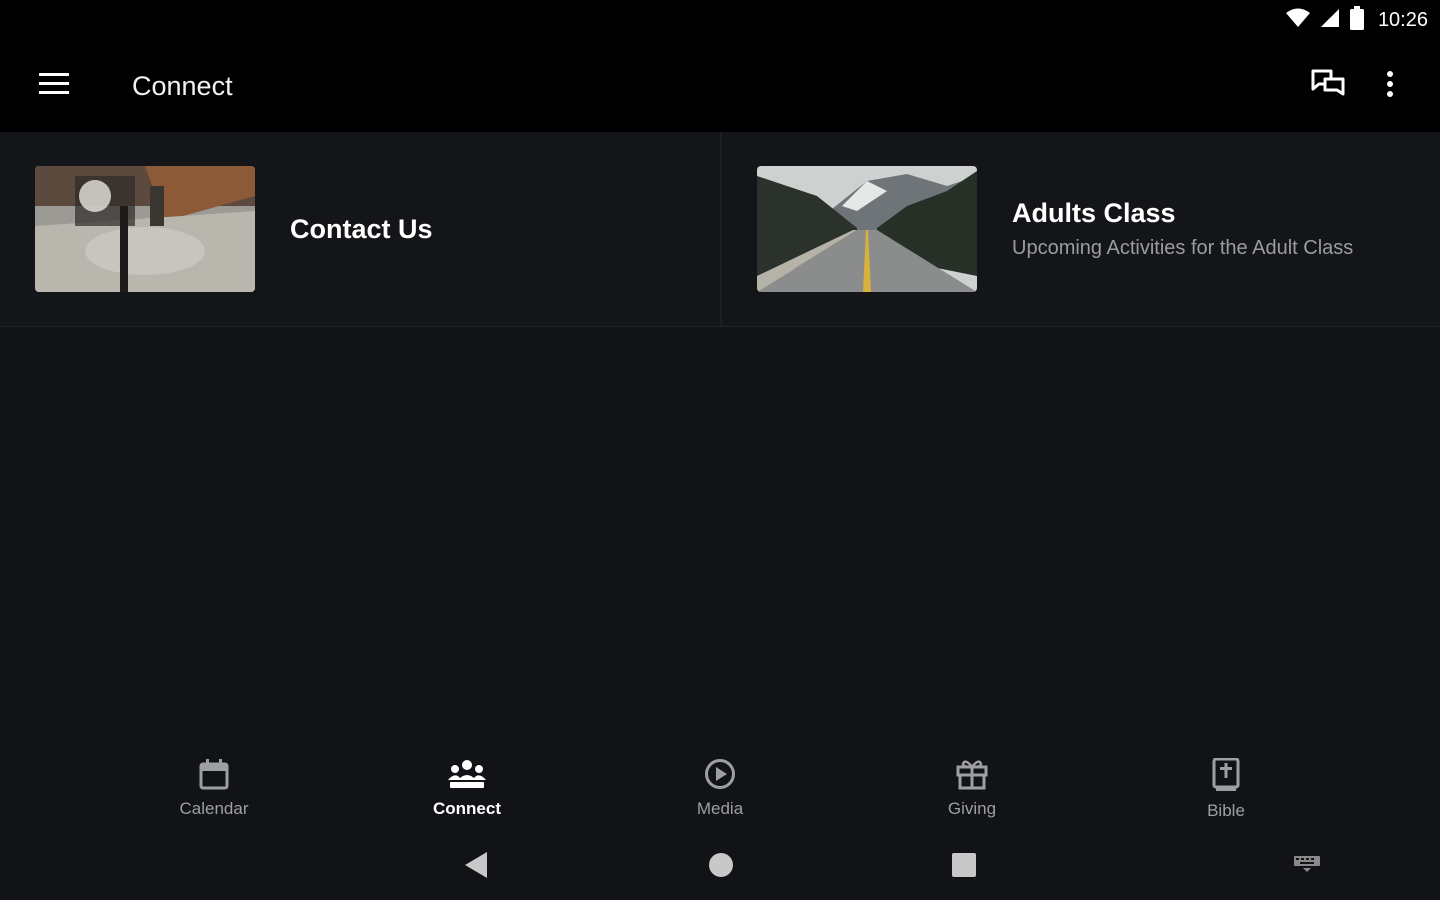 This screenshot has width=1440, height=900. Describe the element at coordinates (467, 808) in the screenshot. I see `nav-label: Connect` at that location.